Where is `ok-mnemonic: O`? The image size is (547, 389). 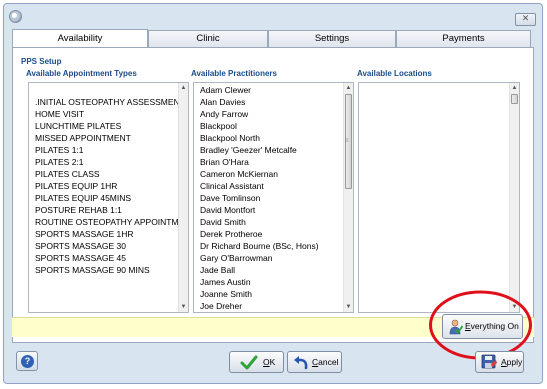 ok-mnemonic: O is located at coordinates (266, 362).